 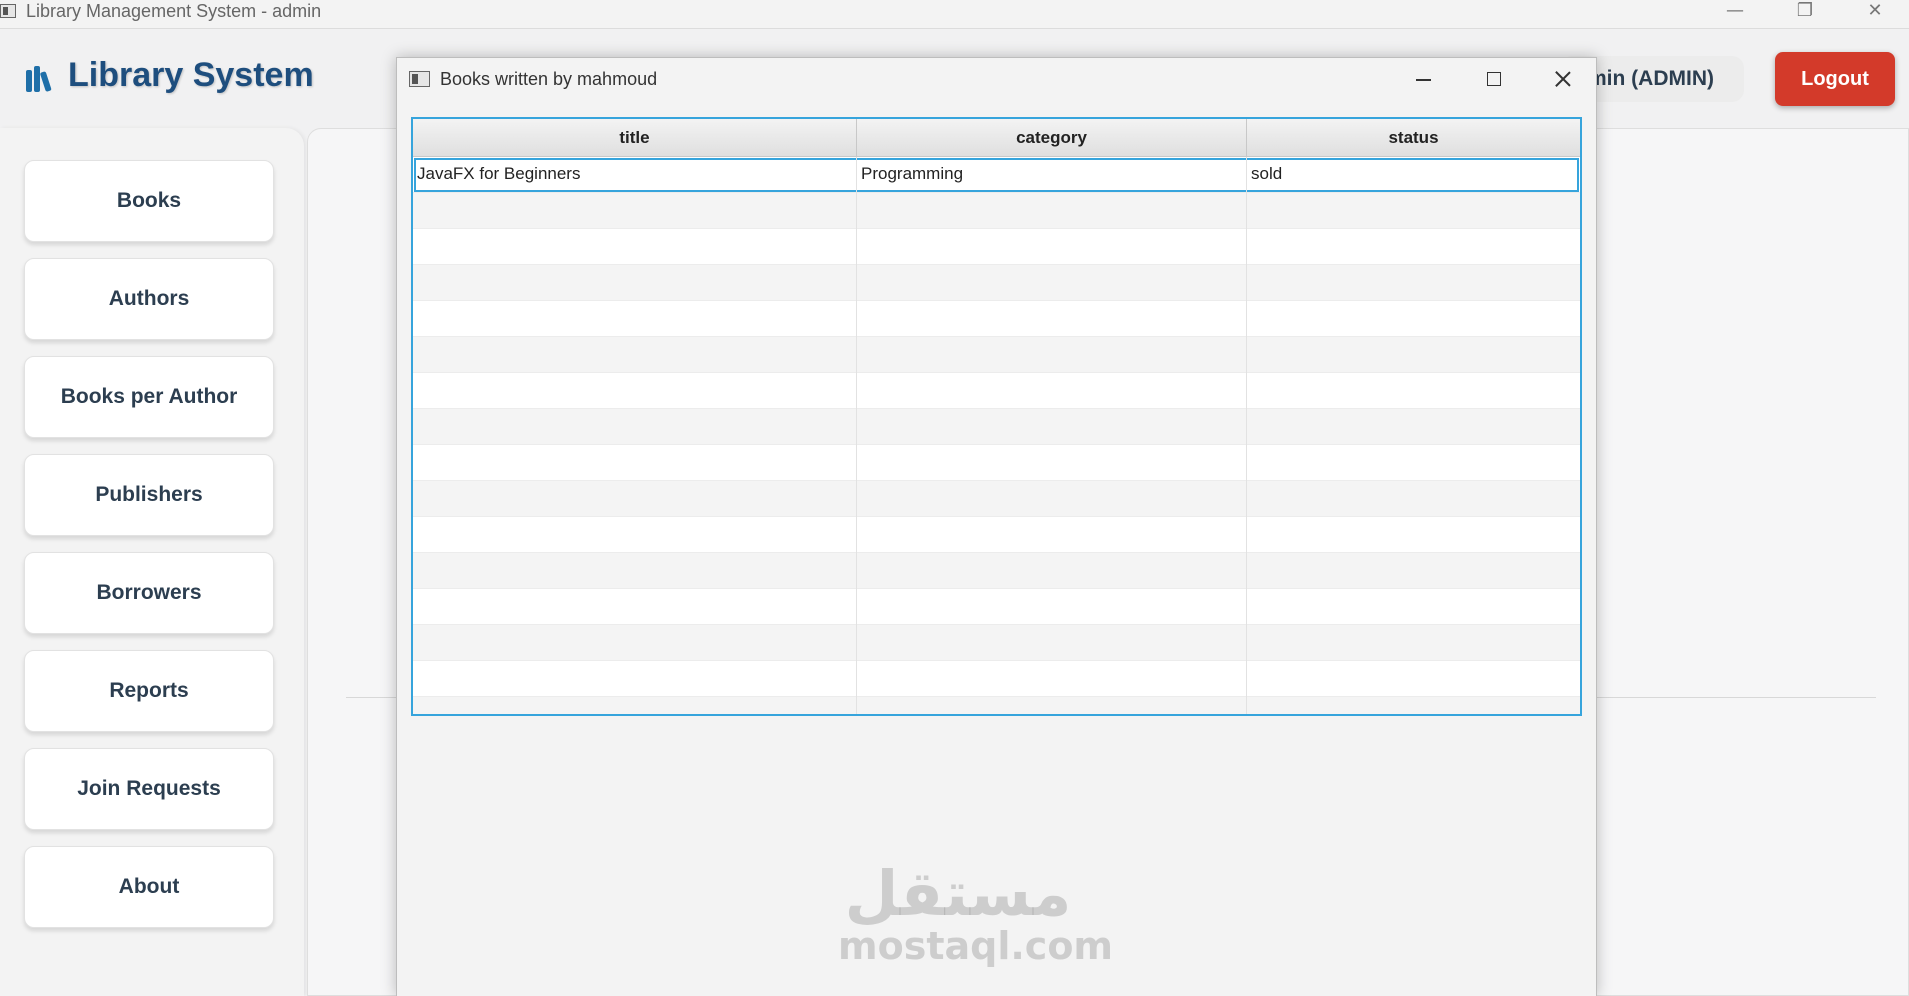 What do you see at coordinates (149, 887) in the screenshot?
I see `sidebar-item-about: About` at bounding box center [149, 887].